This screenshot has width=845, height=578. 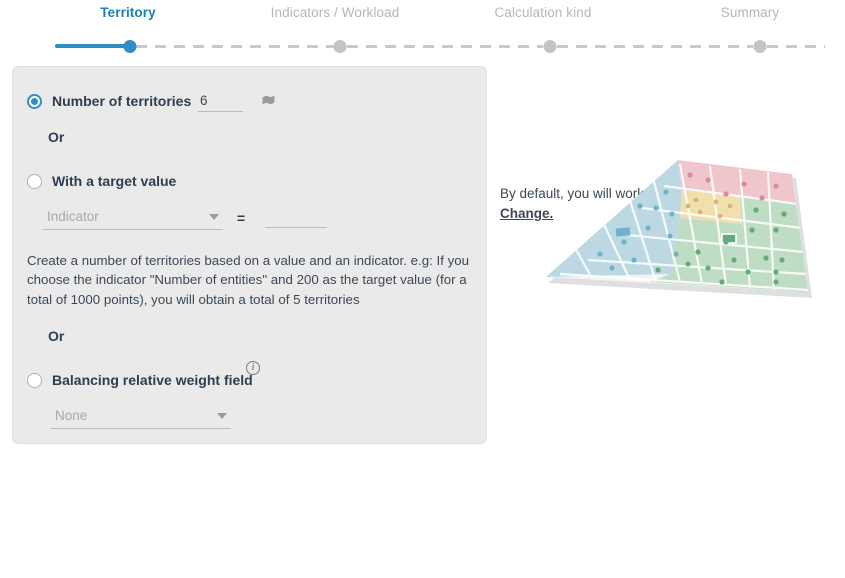 I want to click on wizard-step-territory: Territory, so click(x=127, y=12).